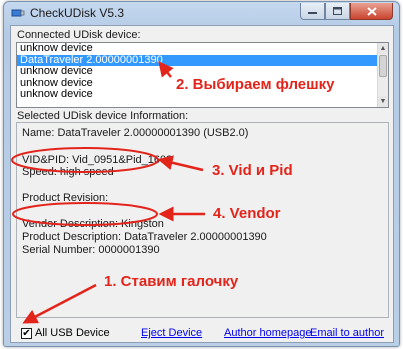 Image resolution: width=403 pixels, height=349 pixels. What do you see at coordinates (201, 13) in the screenshot?
I see `title-bar: CheckUDisk V5.3` at bounding box center [201, 13].